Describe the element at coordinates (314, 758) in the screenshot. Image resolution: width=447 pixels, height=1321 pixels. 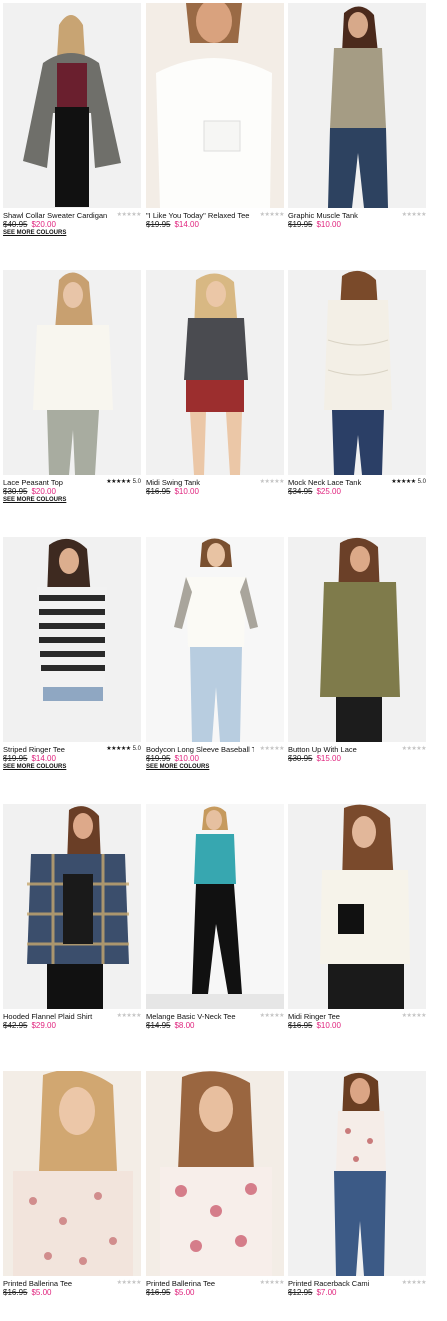
I see `price-row: $30.95 $15.00` at that location.